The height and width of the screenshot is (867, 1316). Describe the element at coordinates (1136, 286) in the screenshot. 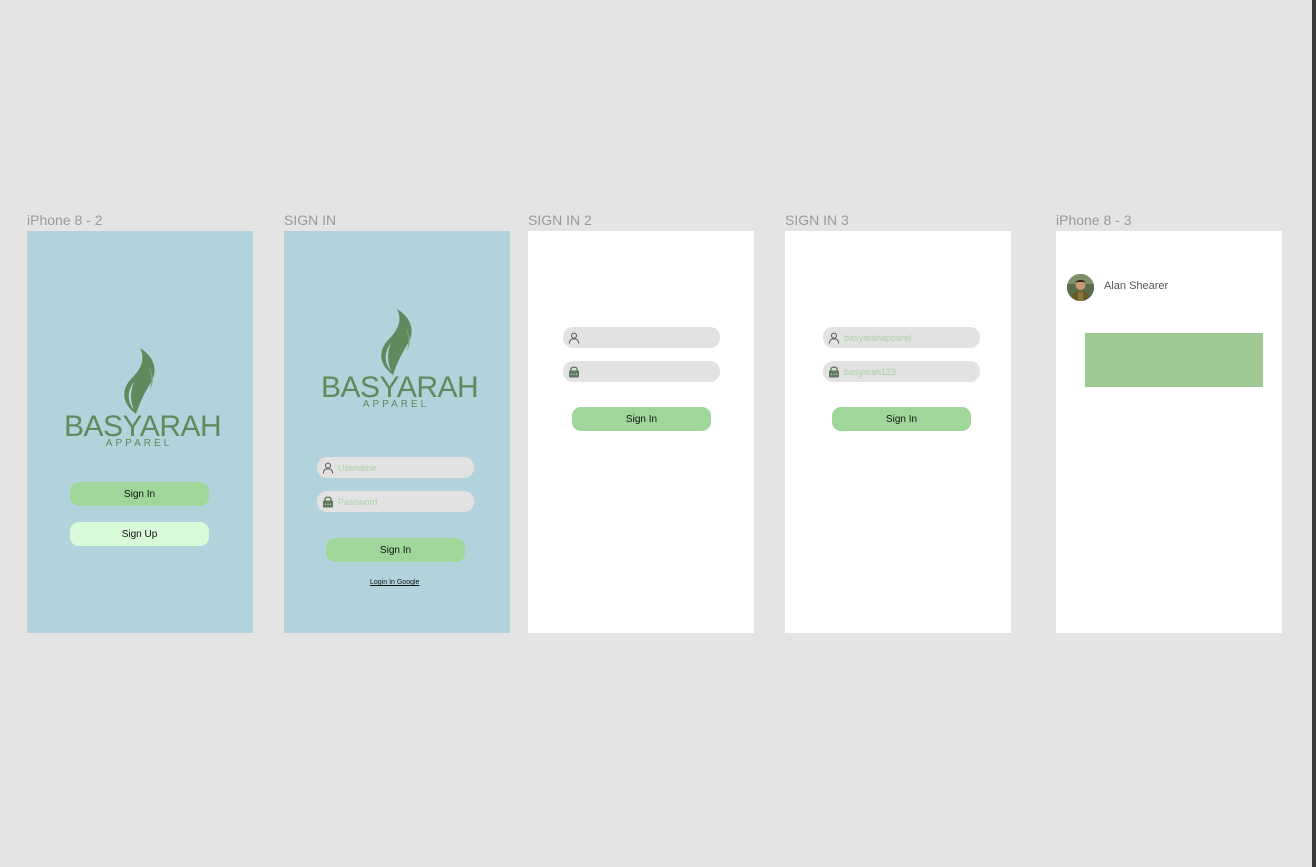

I see `user-name: Alan Shearer` at that location.